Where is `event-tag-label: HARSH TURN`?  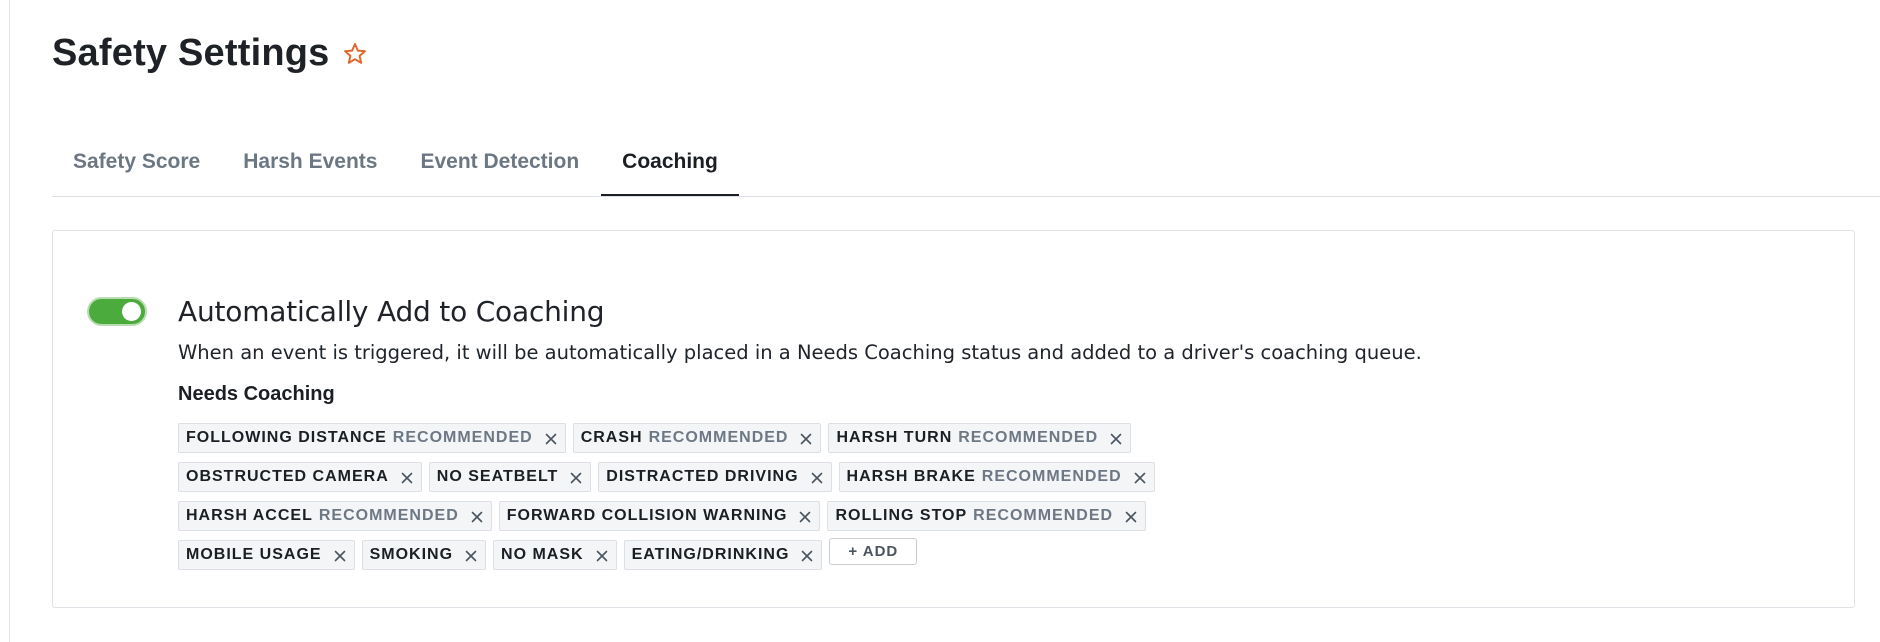 event-tag-label: HARSH TURN is located at coordinates (894, 437).